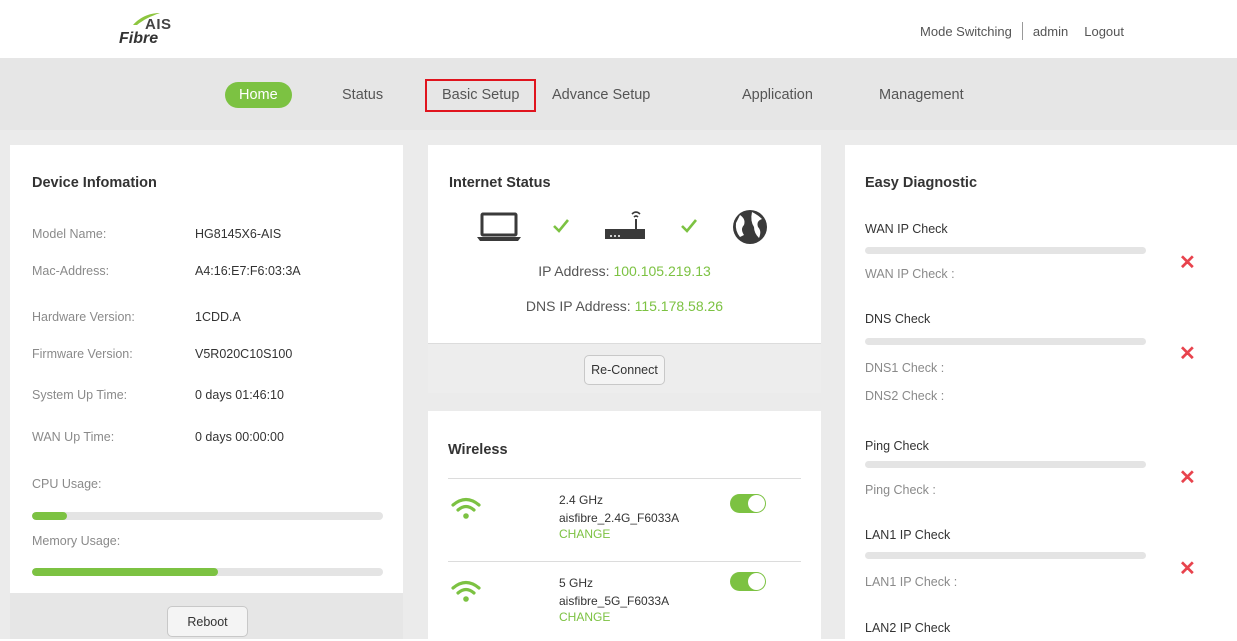 The image size is (1237, 641). What do you see at coordinates (576, 583) in the screenshot?
I see `wireless-band-label: 5 GHz` at bounding box center [576, 583].